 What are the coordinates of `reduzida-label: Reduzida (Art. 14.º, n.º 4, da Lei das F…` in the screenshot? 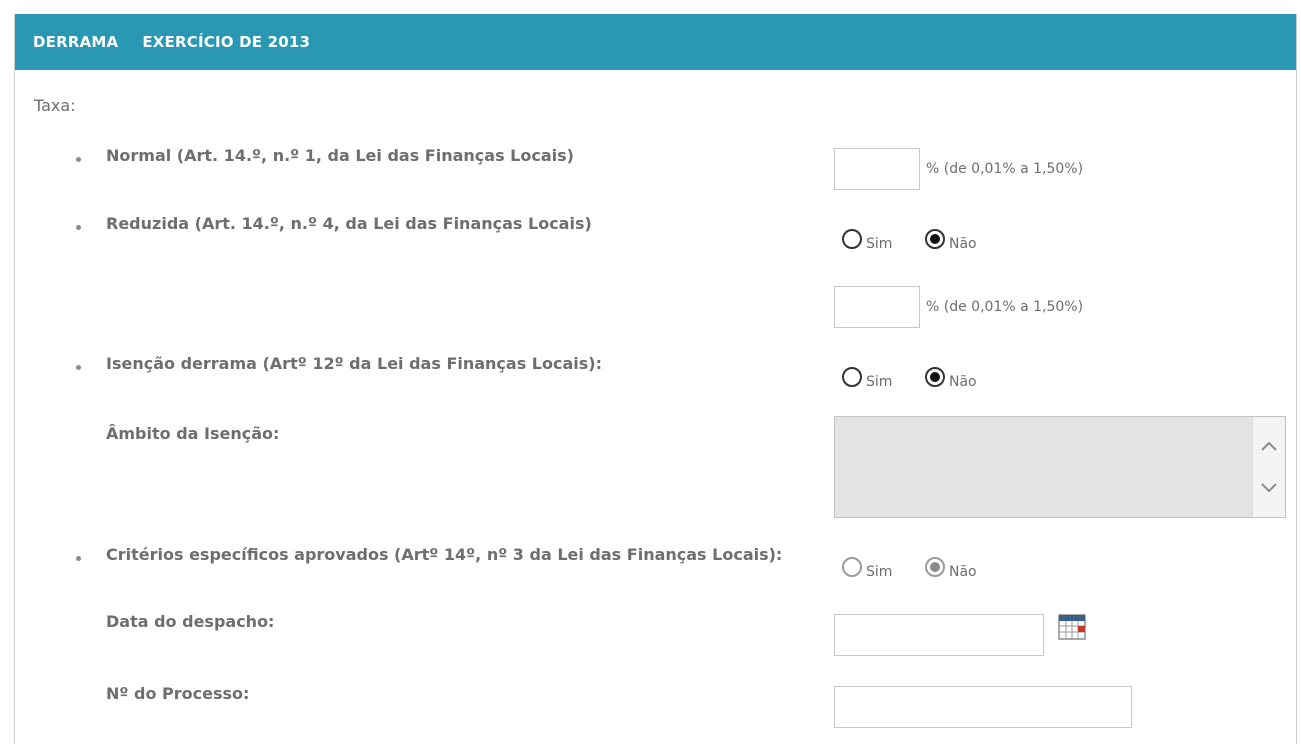 It's located at (349, 223).